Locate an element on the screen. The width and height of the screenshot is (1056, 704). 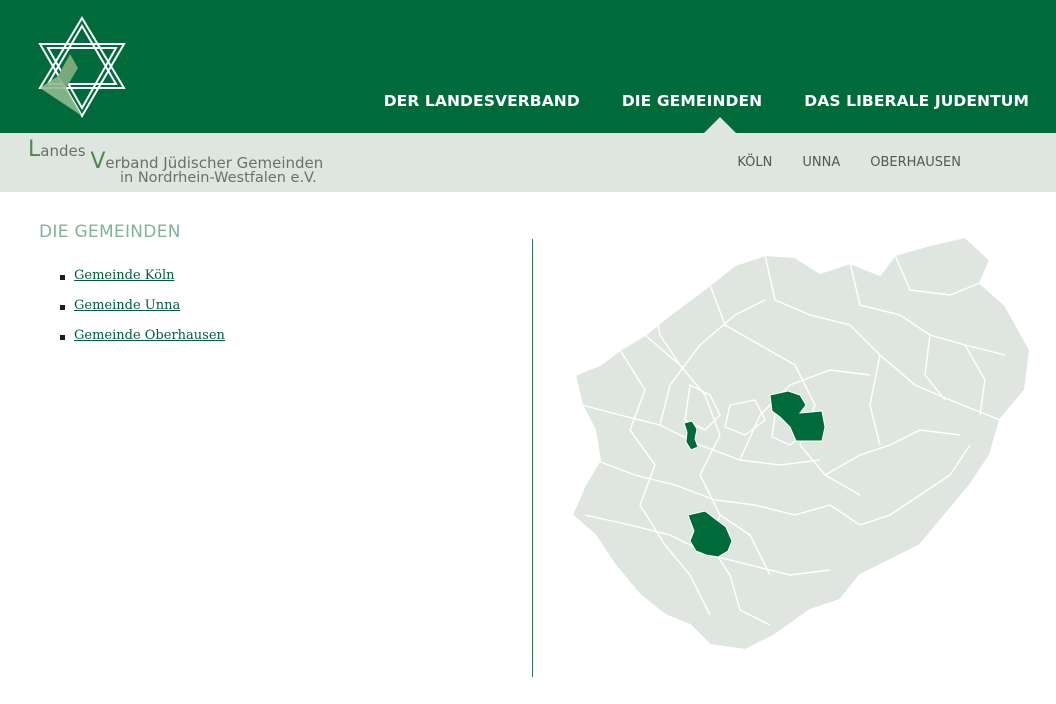
list-item: Gemeinde Unna is located at coordinates (142, 313).